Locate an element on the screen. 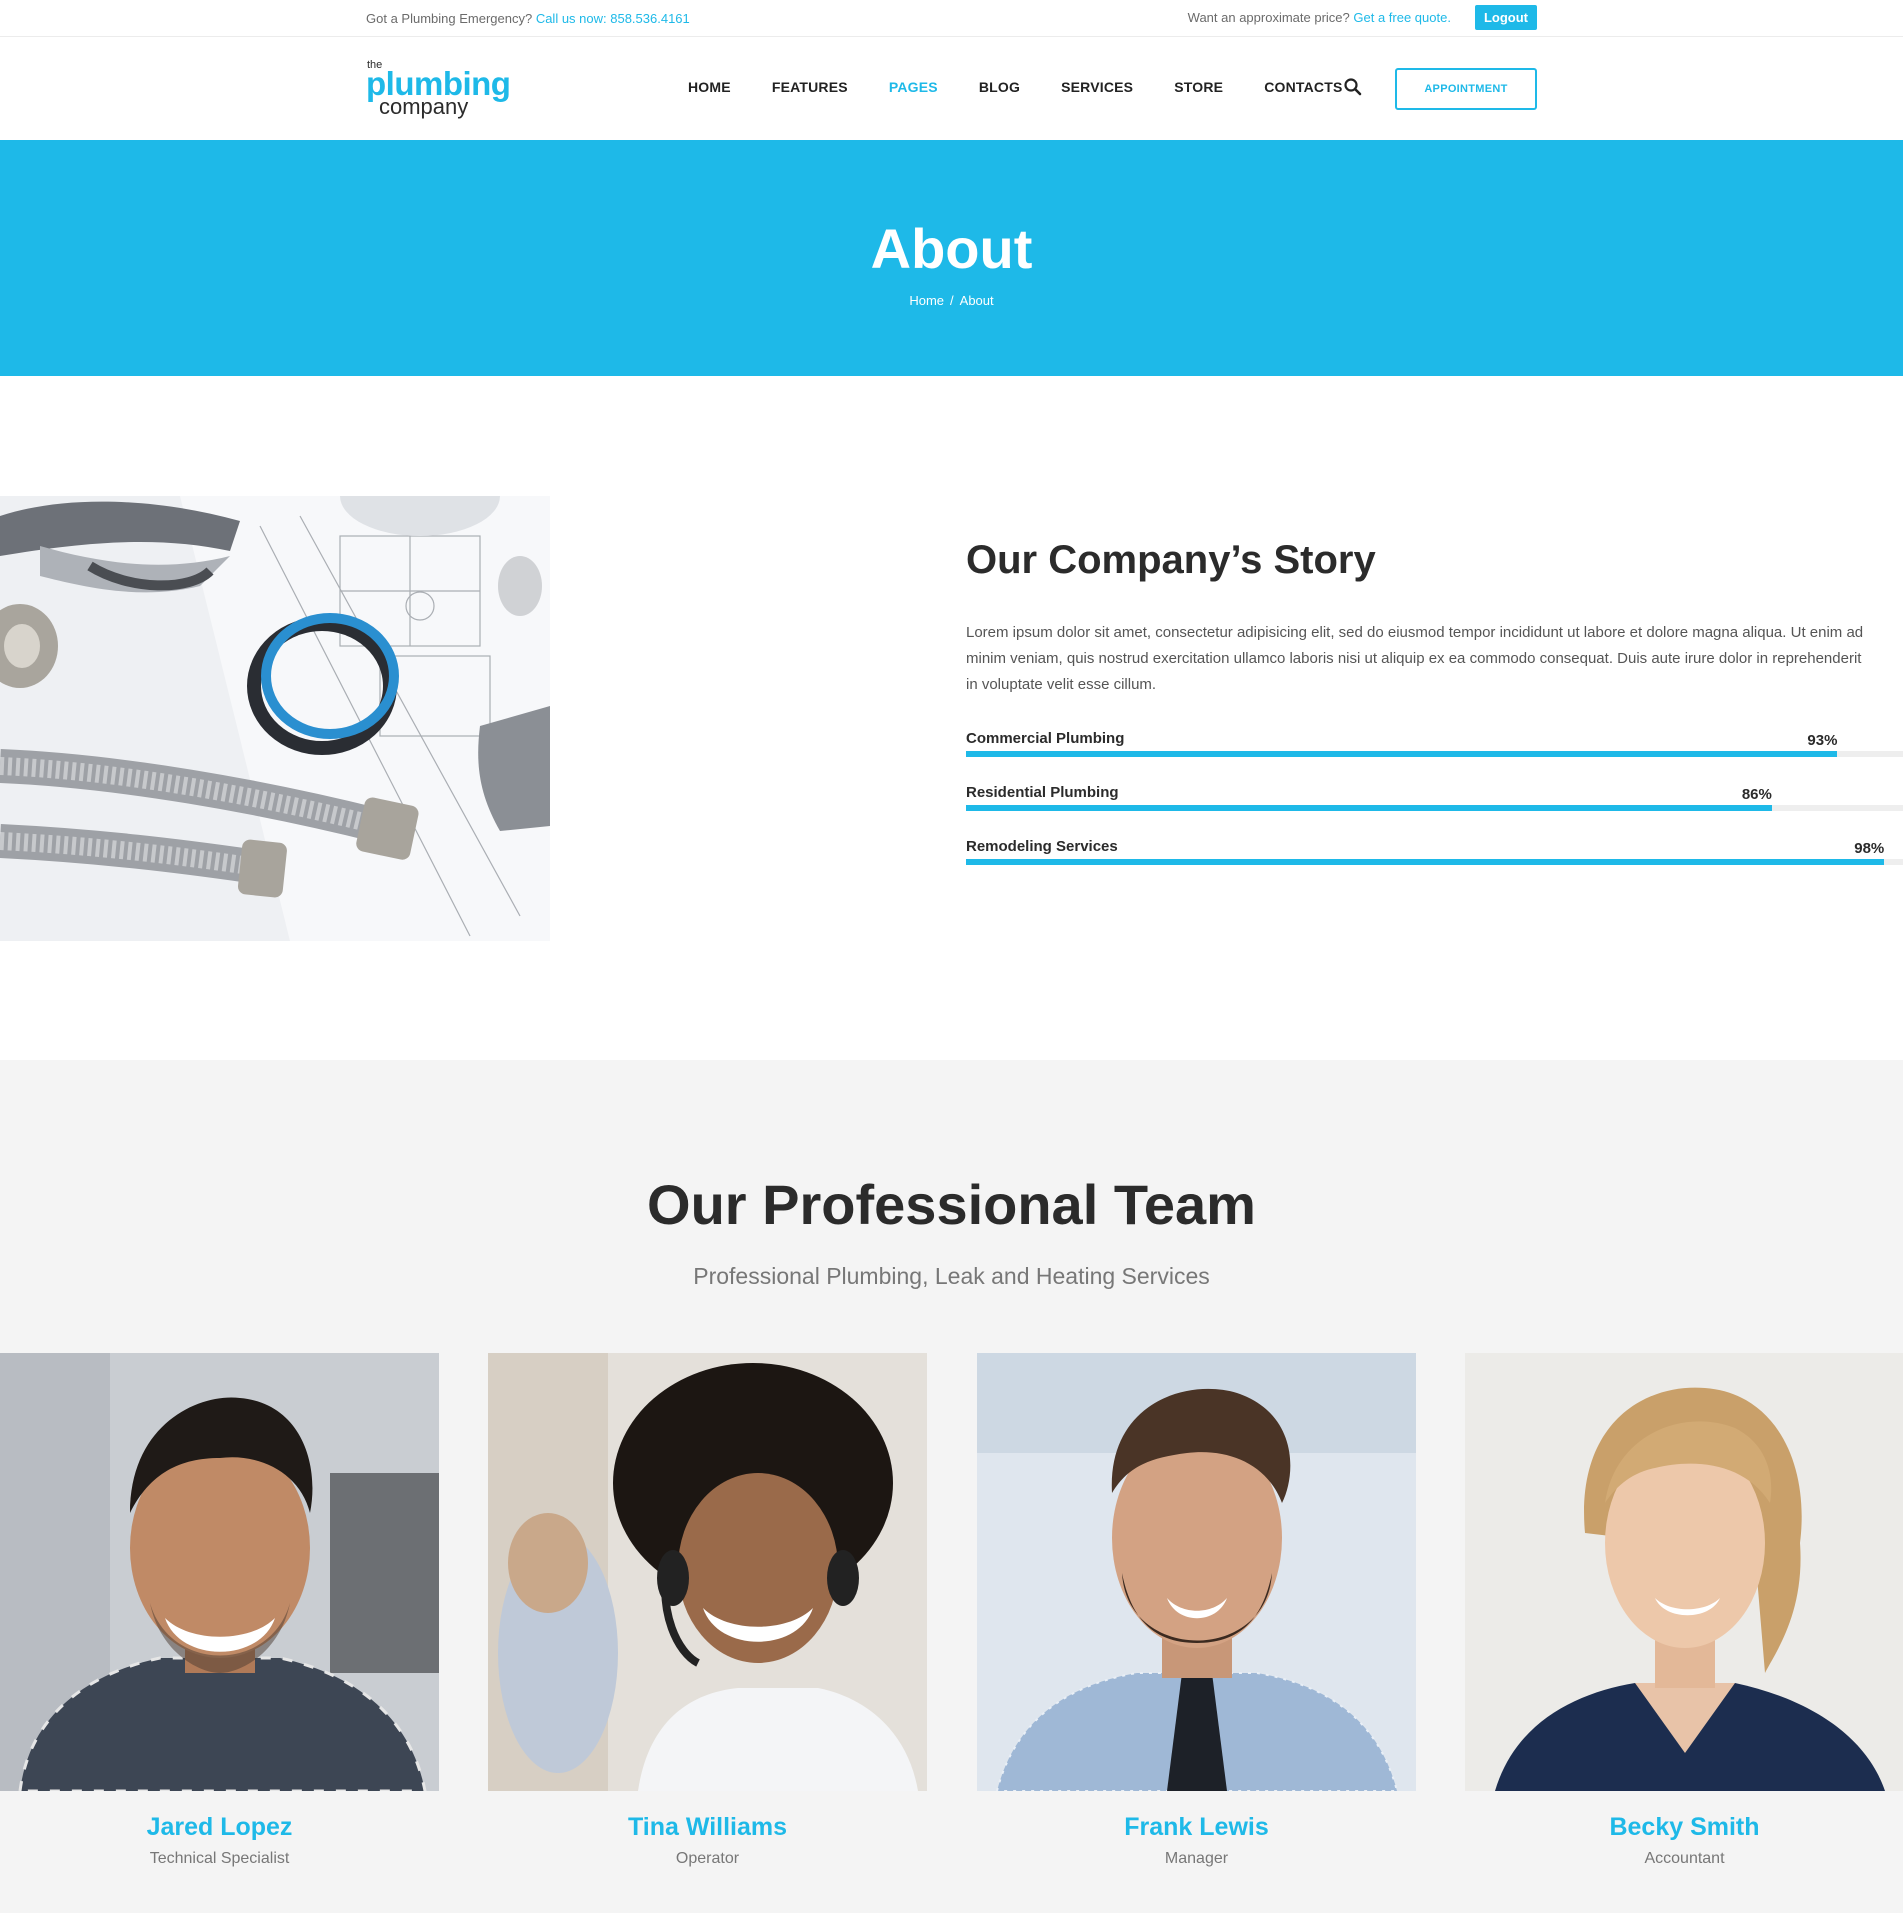 The height and width of the screenshot is (1913, 1903). nav-pages: PAGES is located at coordinates (913, 87).